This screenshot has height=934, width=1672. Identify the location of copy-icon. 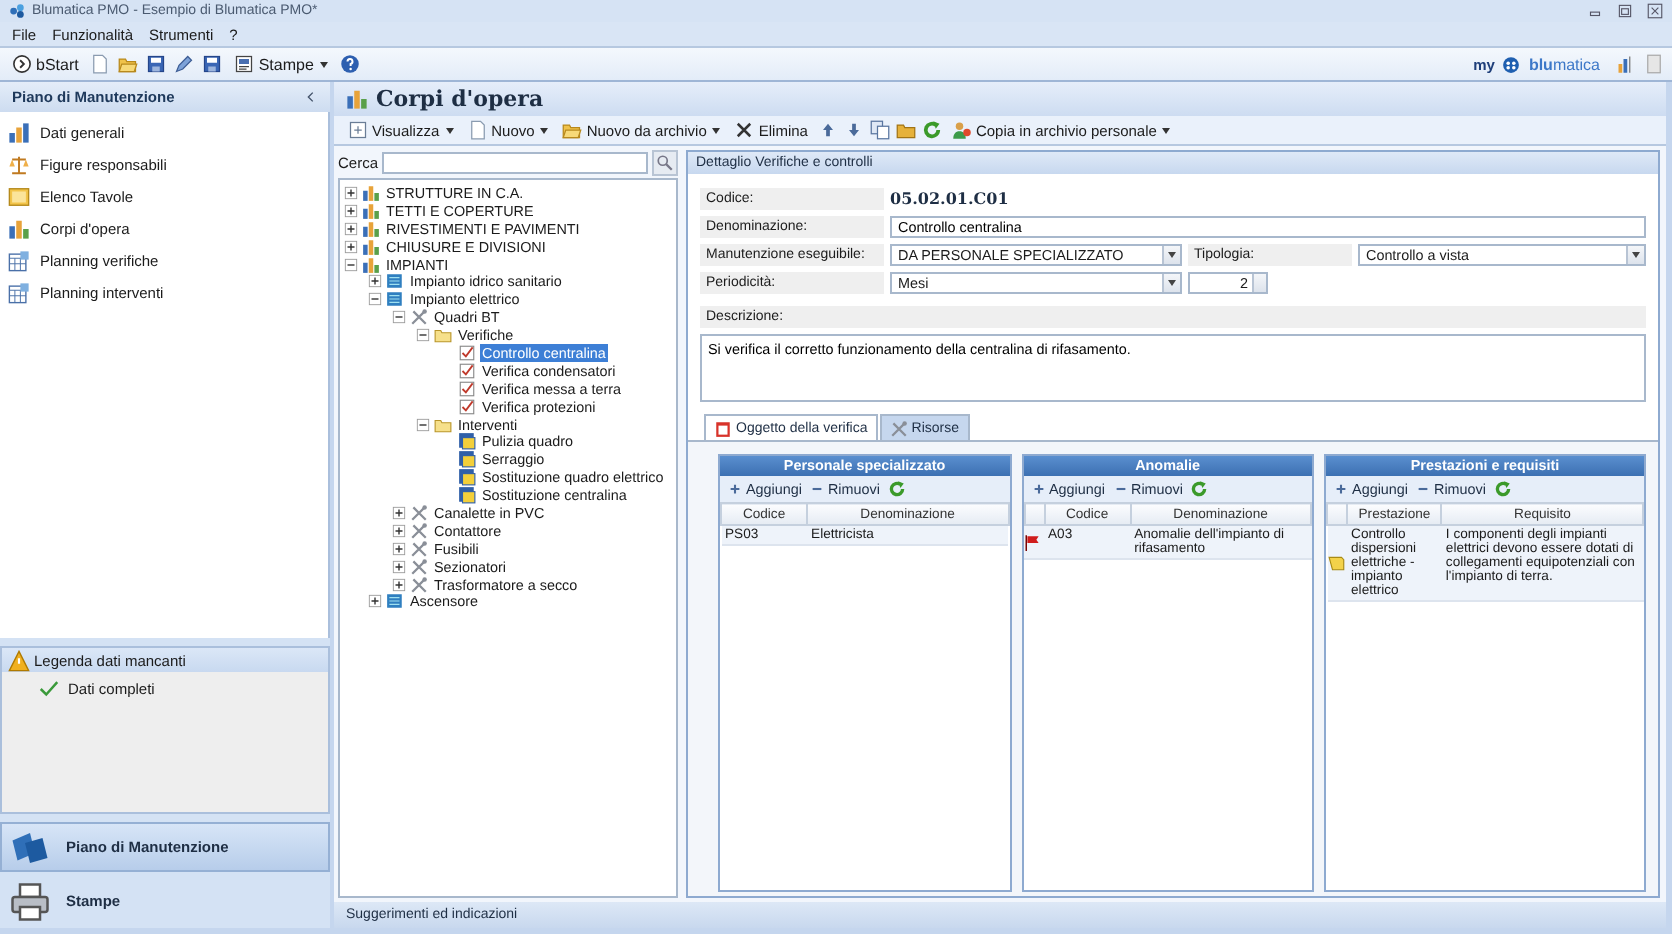
(879, 130).